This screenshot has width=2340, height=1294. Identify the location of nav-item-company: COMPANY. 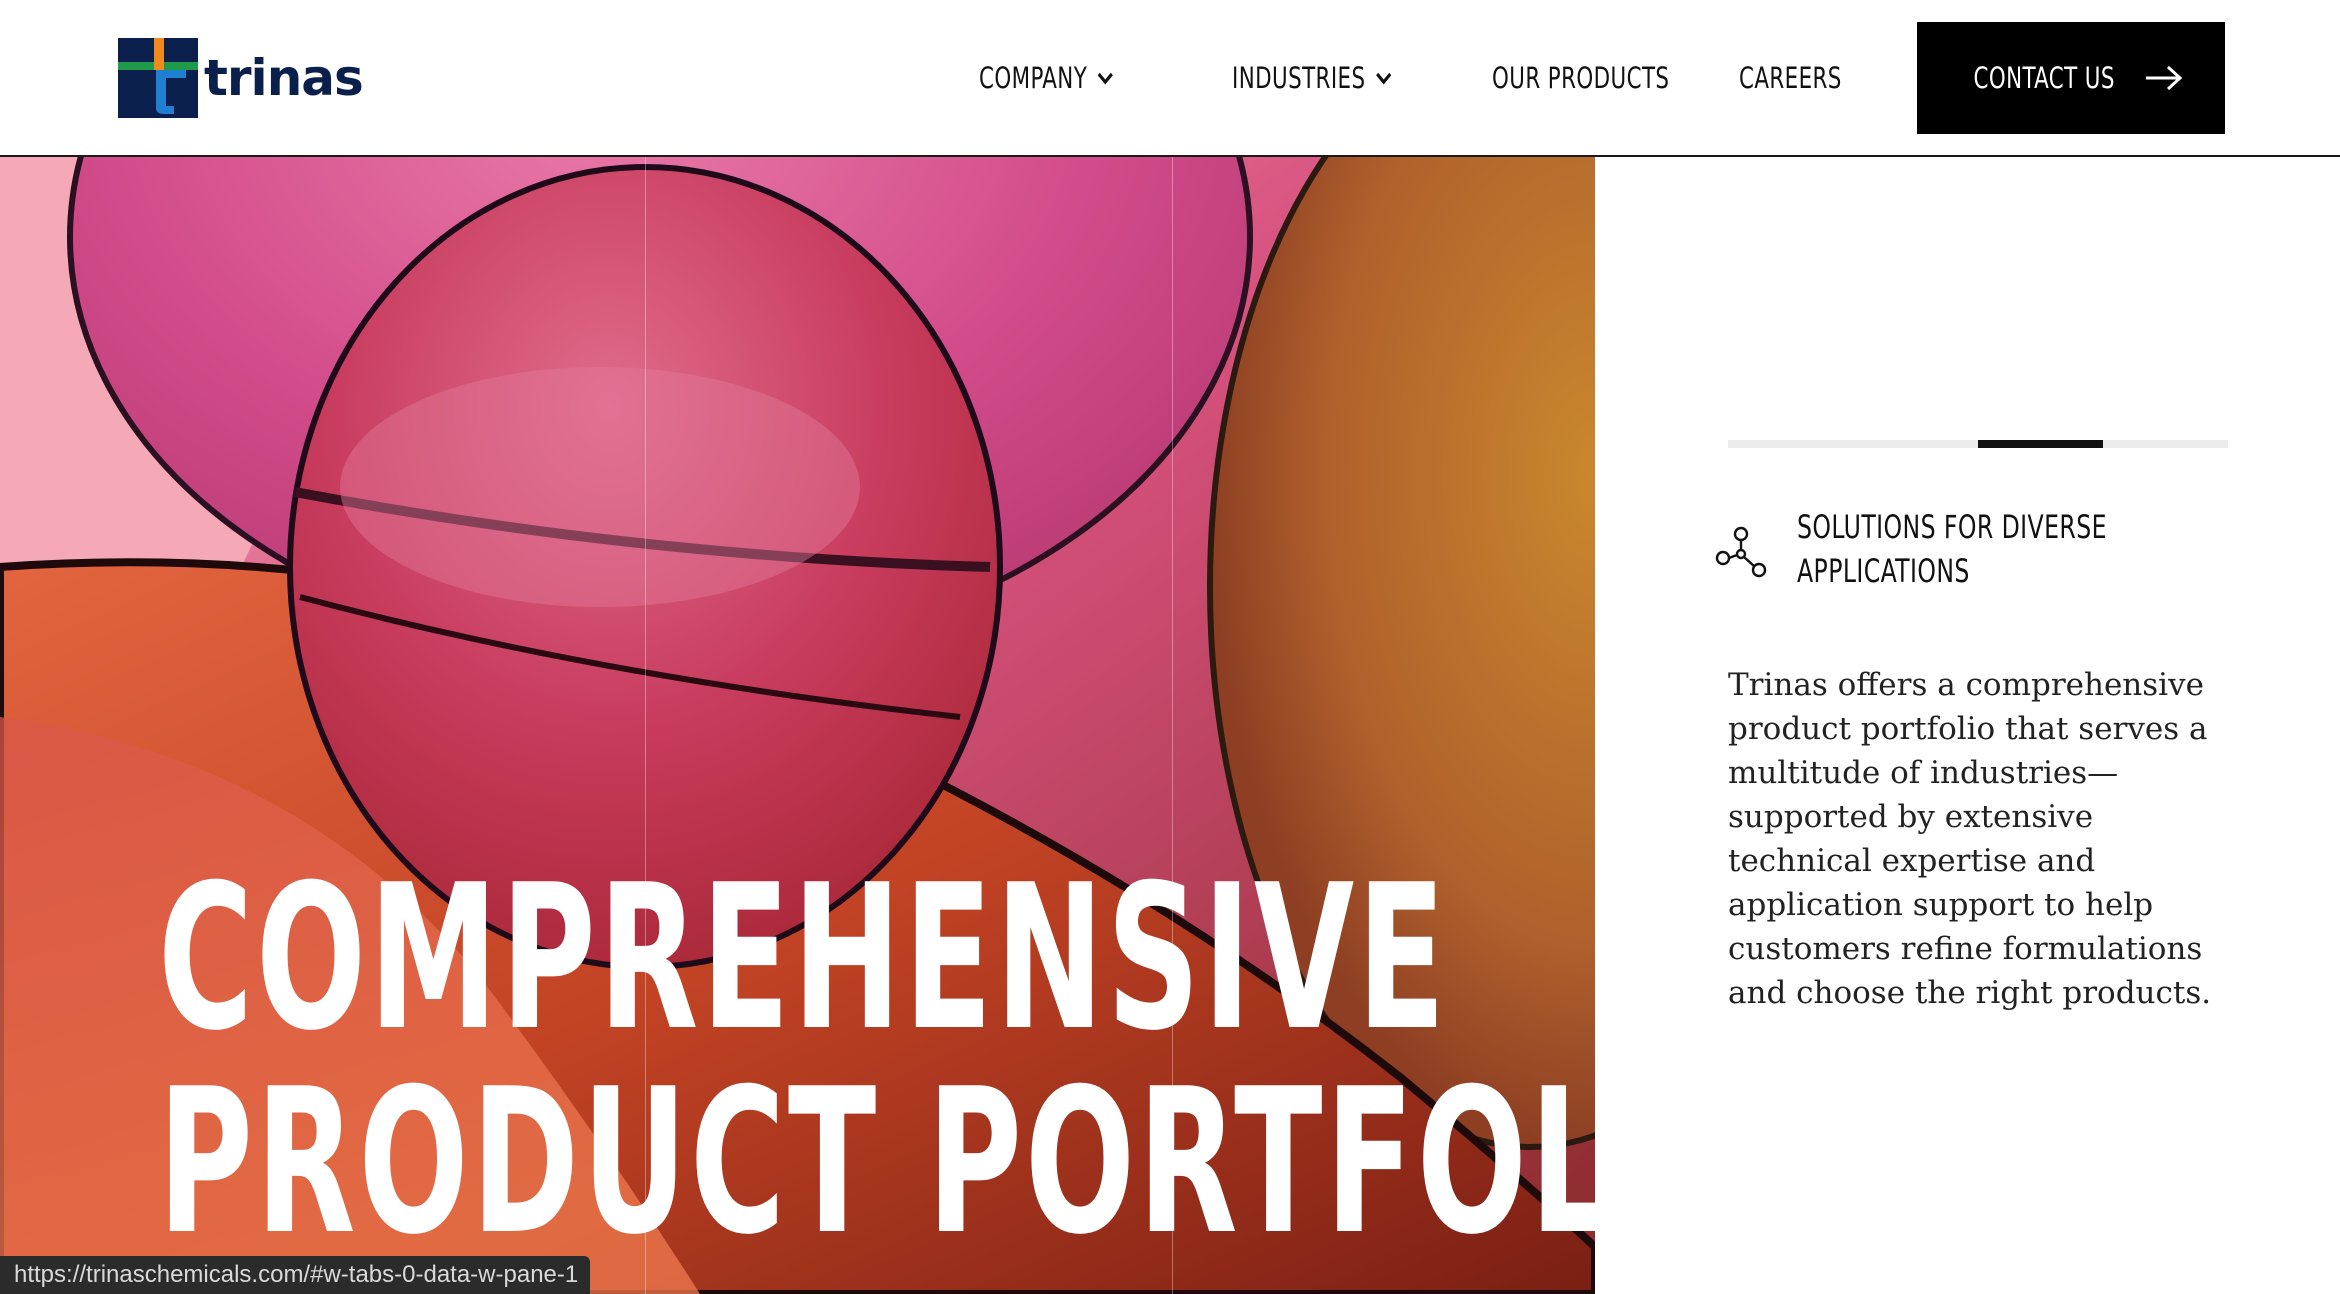
(1047, 78).